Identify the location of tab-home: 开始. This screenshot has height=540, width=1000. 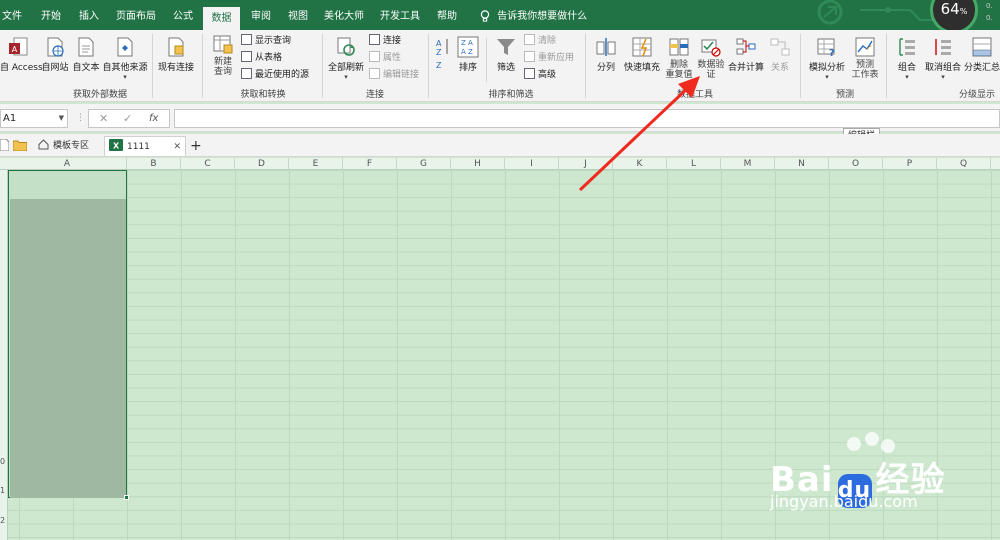
(51, 15).